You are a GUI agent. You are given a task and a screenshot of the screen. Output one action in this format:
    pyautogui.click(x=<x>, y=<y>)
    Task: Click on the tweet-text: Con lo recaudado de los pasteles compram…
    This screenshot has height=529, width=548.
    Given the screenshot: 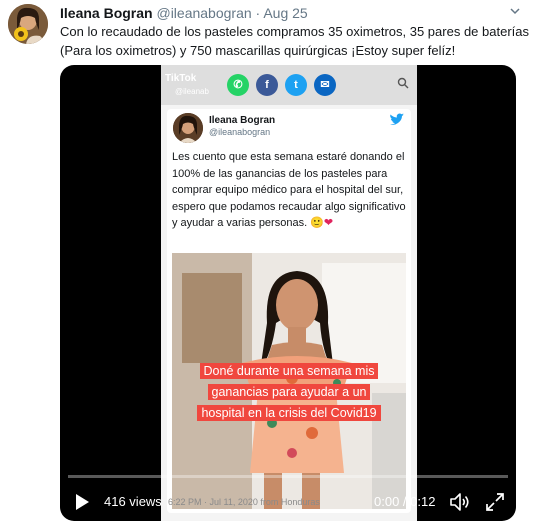 What is the action you would take?
    pyautogui.click(x=294, y=41)
    